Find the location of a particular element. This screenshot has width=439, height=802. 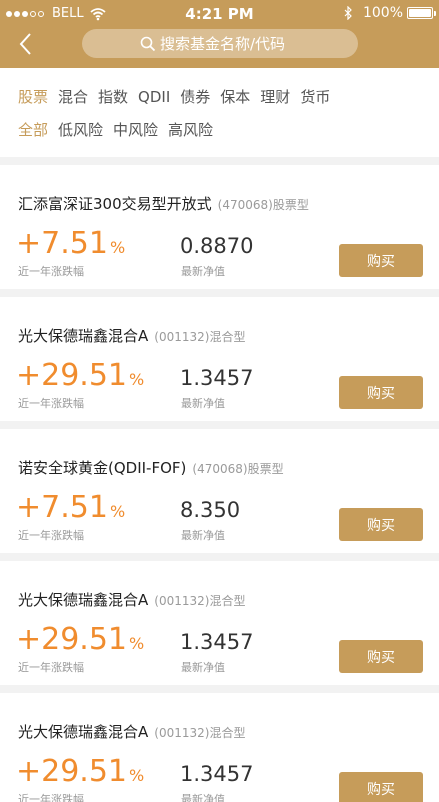

chevron-left-icon is located at coordinates (25, 44).